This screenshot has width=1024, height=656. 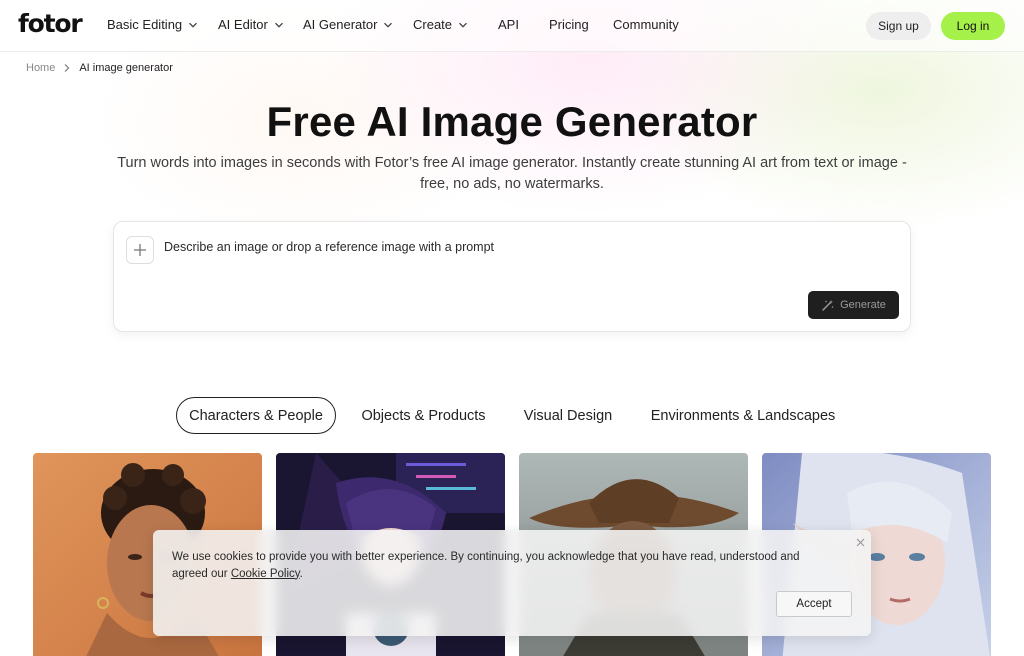 I want to click on generate-button: Generate, so click(x=853, y=305).